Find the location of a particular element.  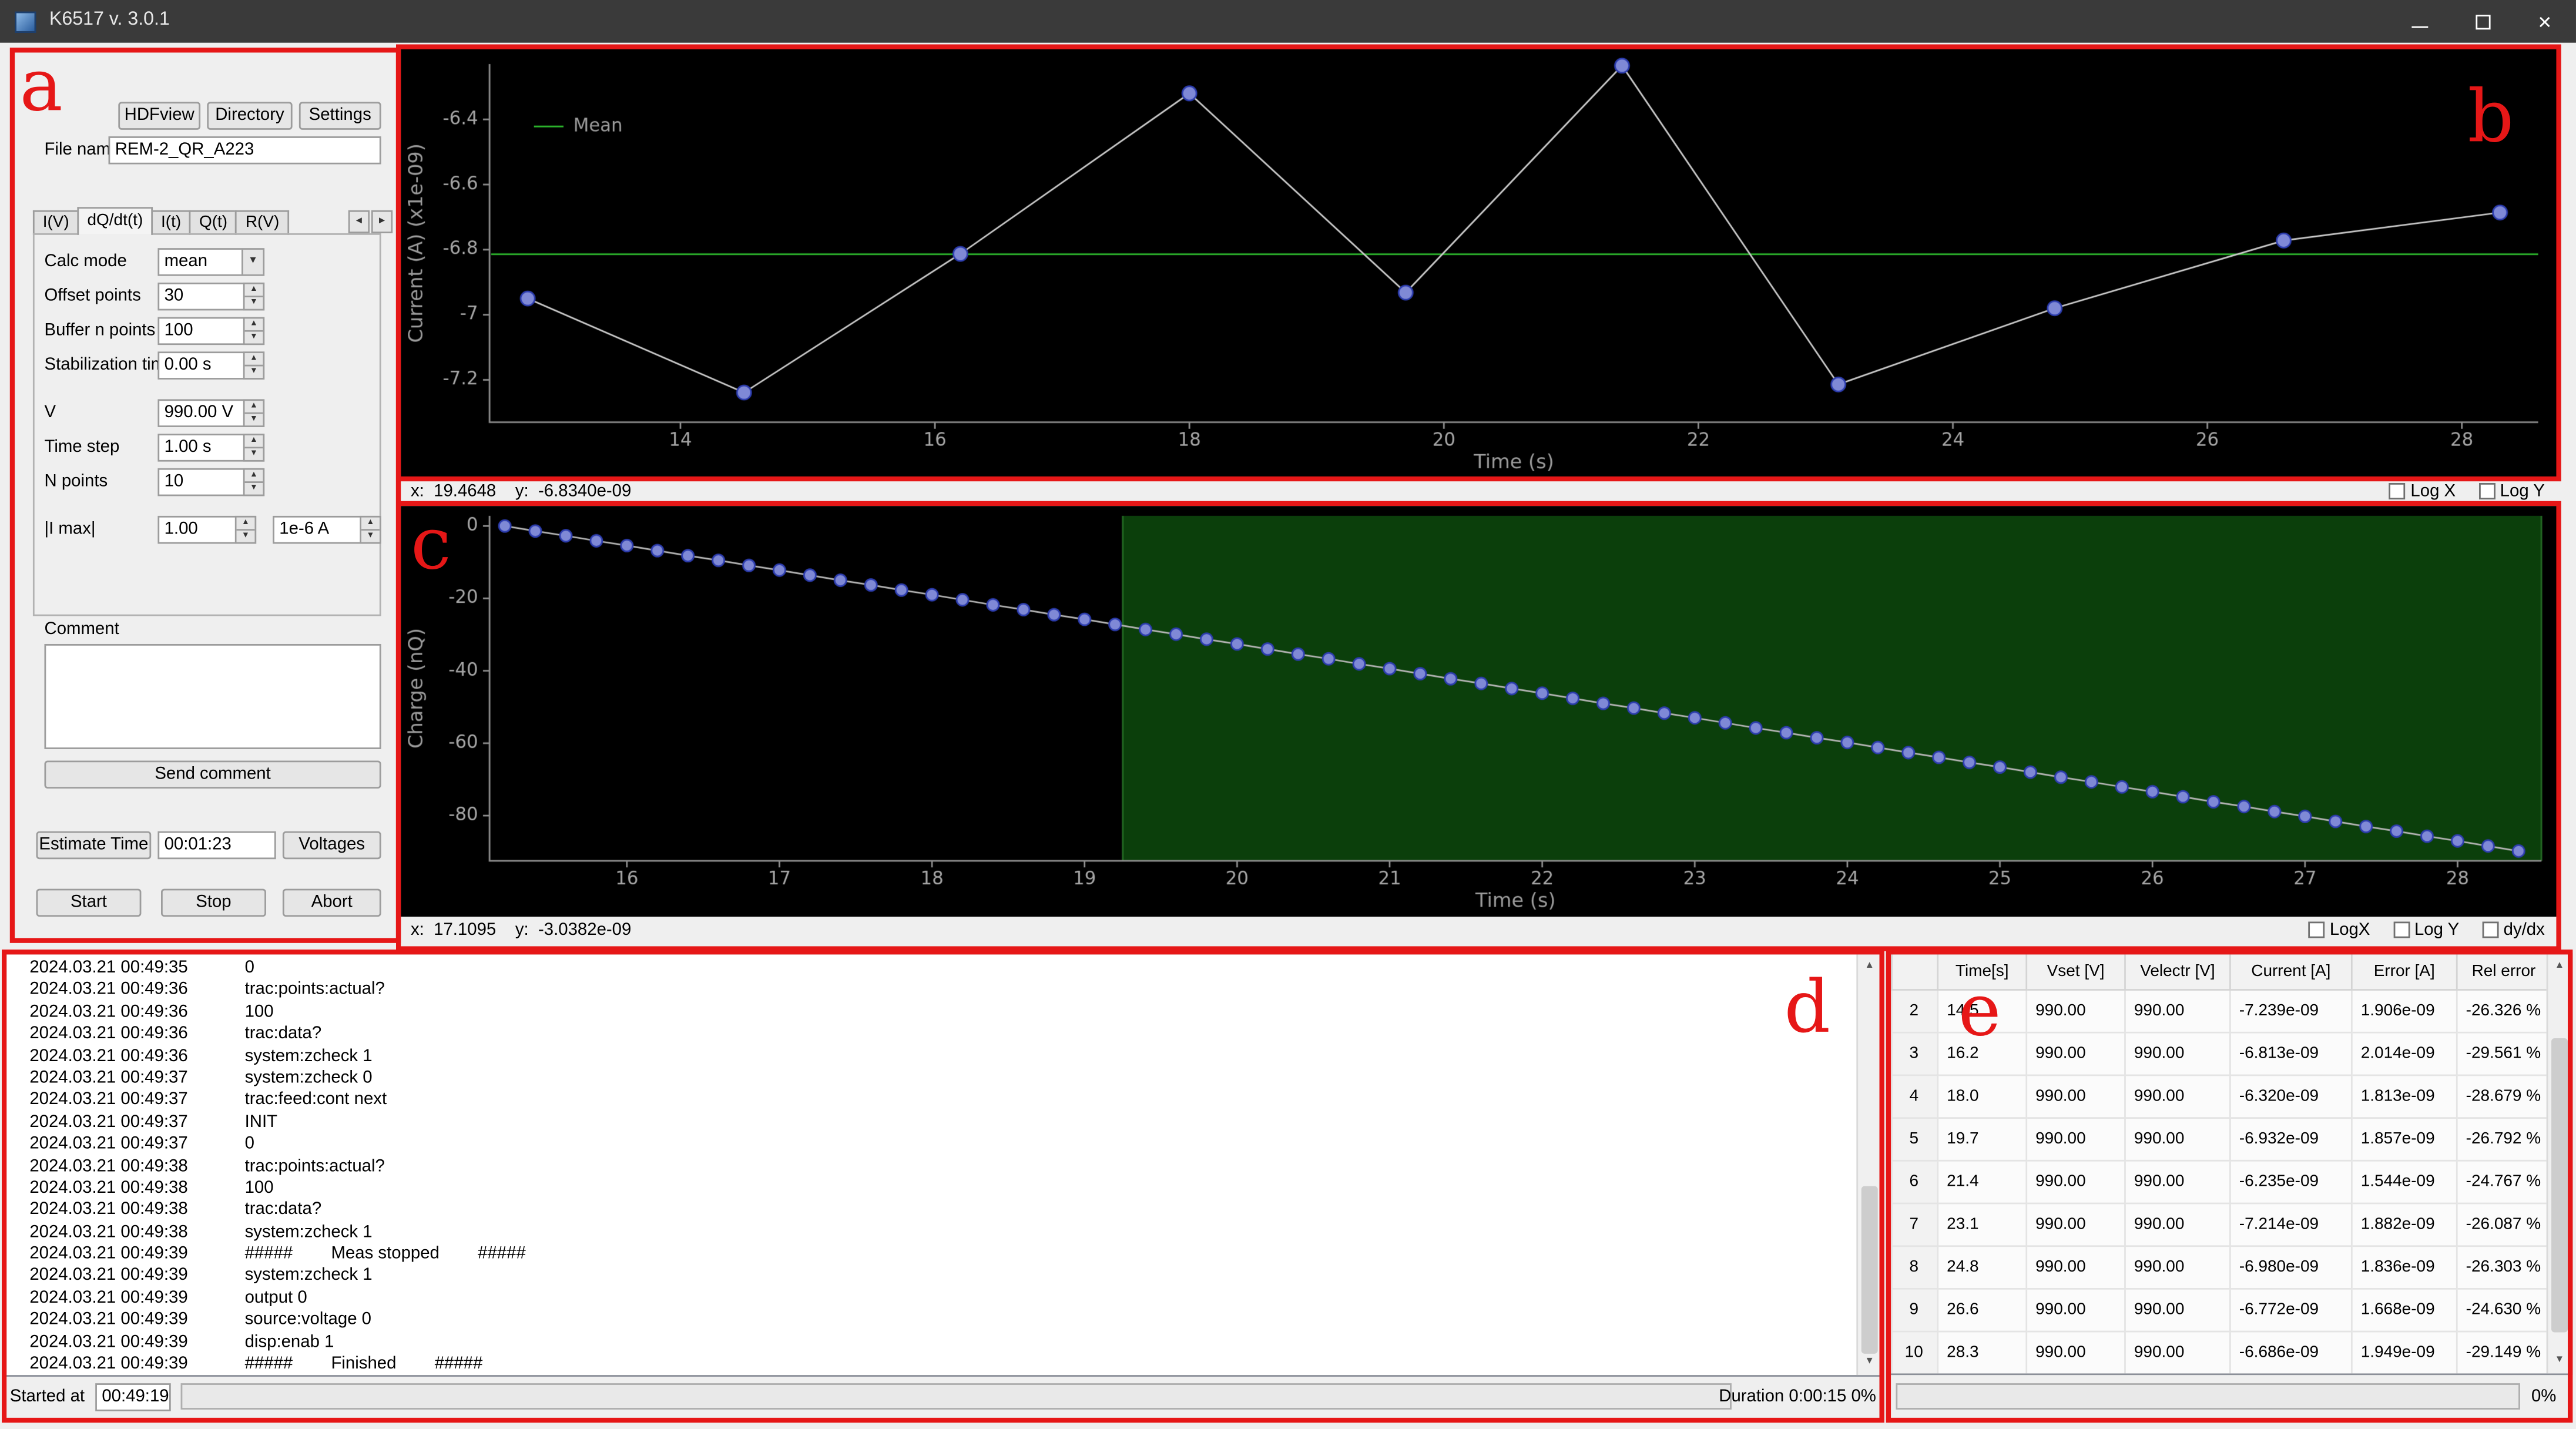

log-scrollbar: ▲ ▼ is located at coordinates (1869, 1165).